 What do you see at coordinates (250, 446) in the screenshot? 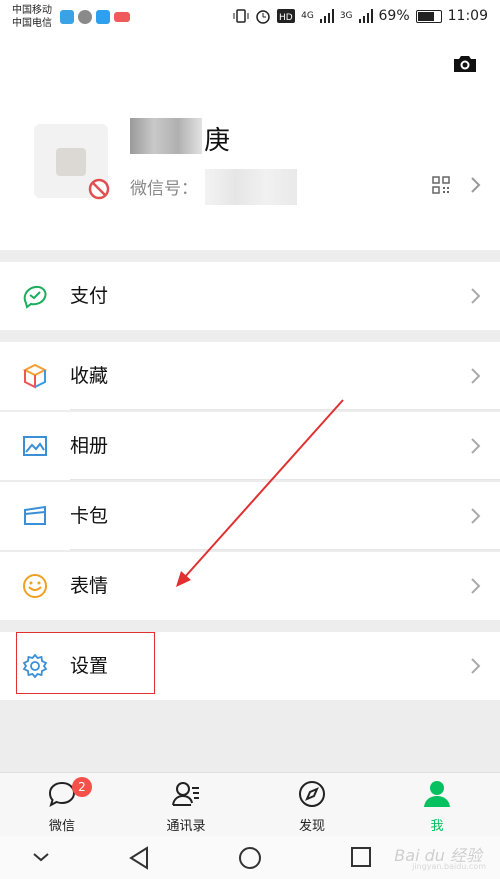
I see `menu-item-album: 相册` at bounding box center [250, 446].